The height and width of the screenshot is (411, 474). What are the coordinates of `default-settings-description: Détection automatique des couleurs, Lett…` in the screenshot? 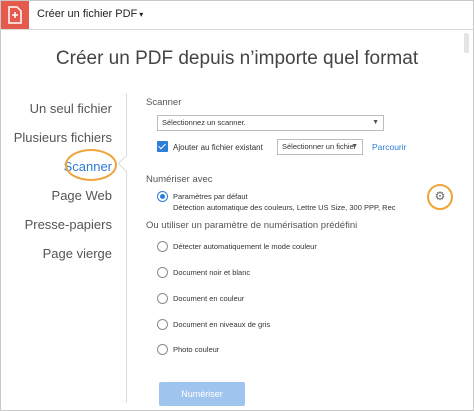 It's located at (284, 207).